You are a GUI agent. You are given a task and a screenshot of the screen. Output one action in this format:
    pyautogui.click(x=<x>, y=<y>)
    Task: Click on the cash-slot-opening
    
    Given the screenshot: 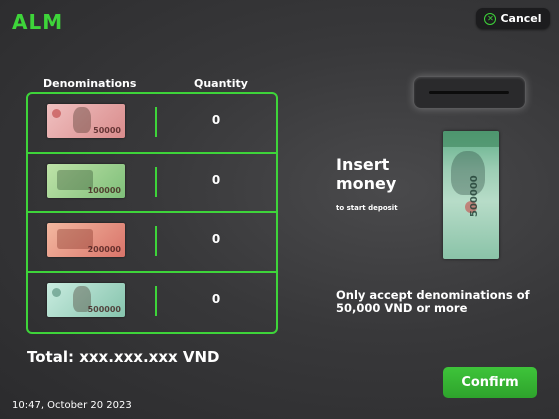 What is the action you would take?
    pyautogui.click(x=469, y=92)
    